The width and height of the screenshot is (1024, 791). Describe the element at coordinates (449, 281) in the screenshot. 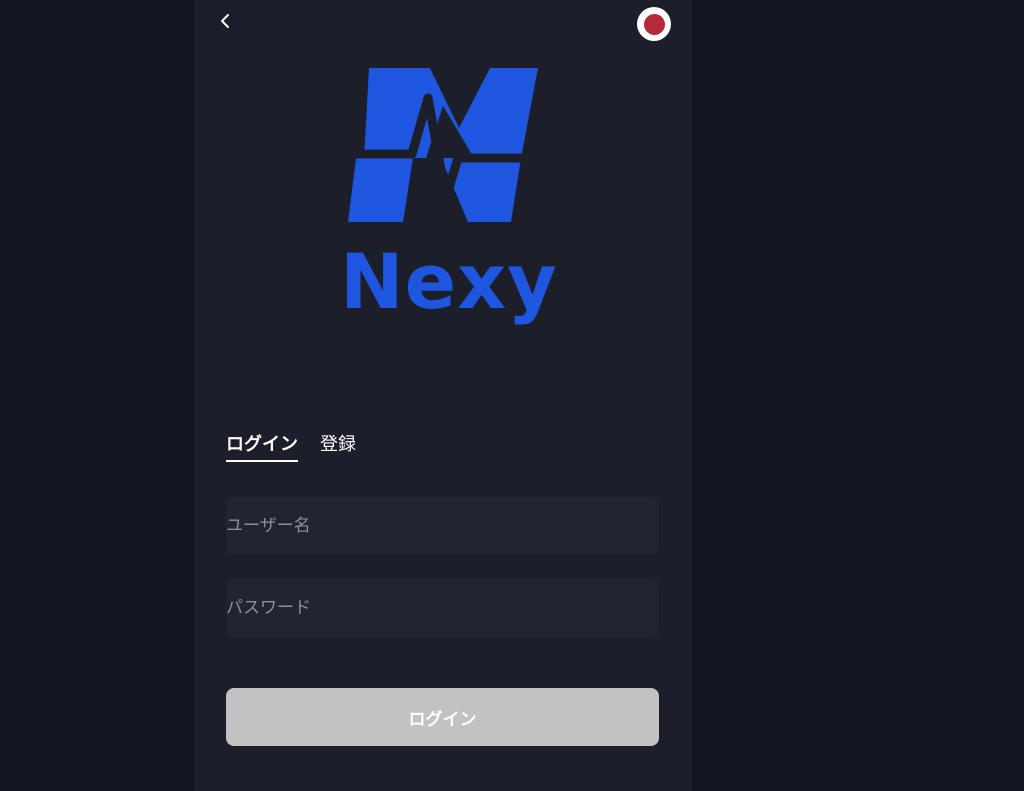

I see `brand-name: Nexy` at that location.